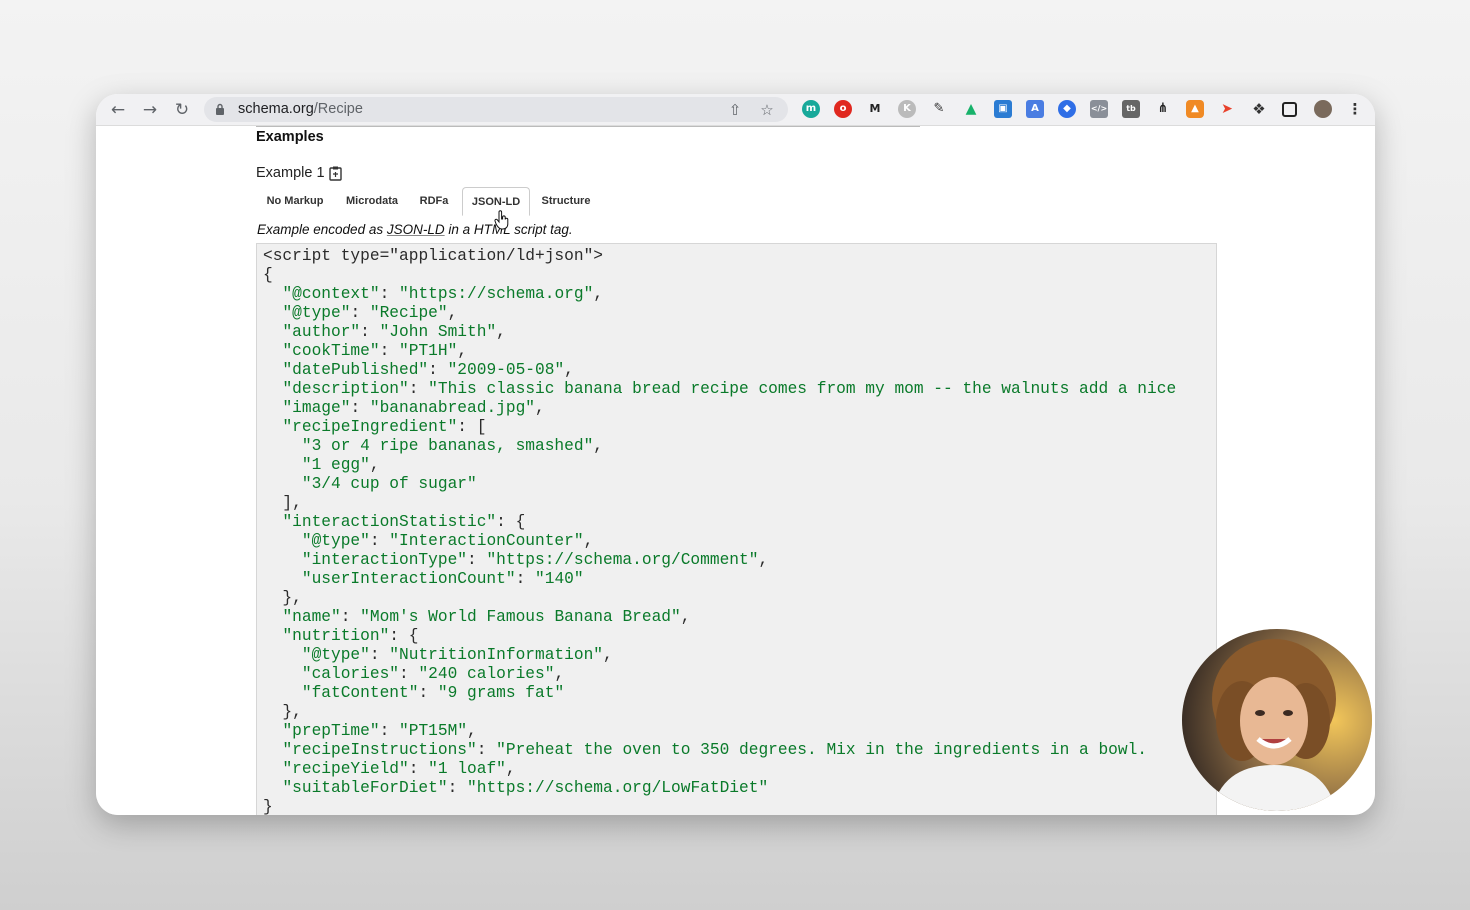  What do you see at coordinates (282, 503) in the screenshot?
I see `code-line: ],` at bounding box center [282, 503].